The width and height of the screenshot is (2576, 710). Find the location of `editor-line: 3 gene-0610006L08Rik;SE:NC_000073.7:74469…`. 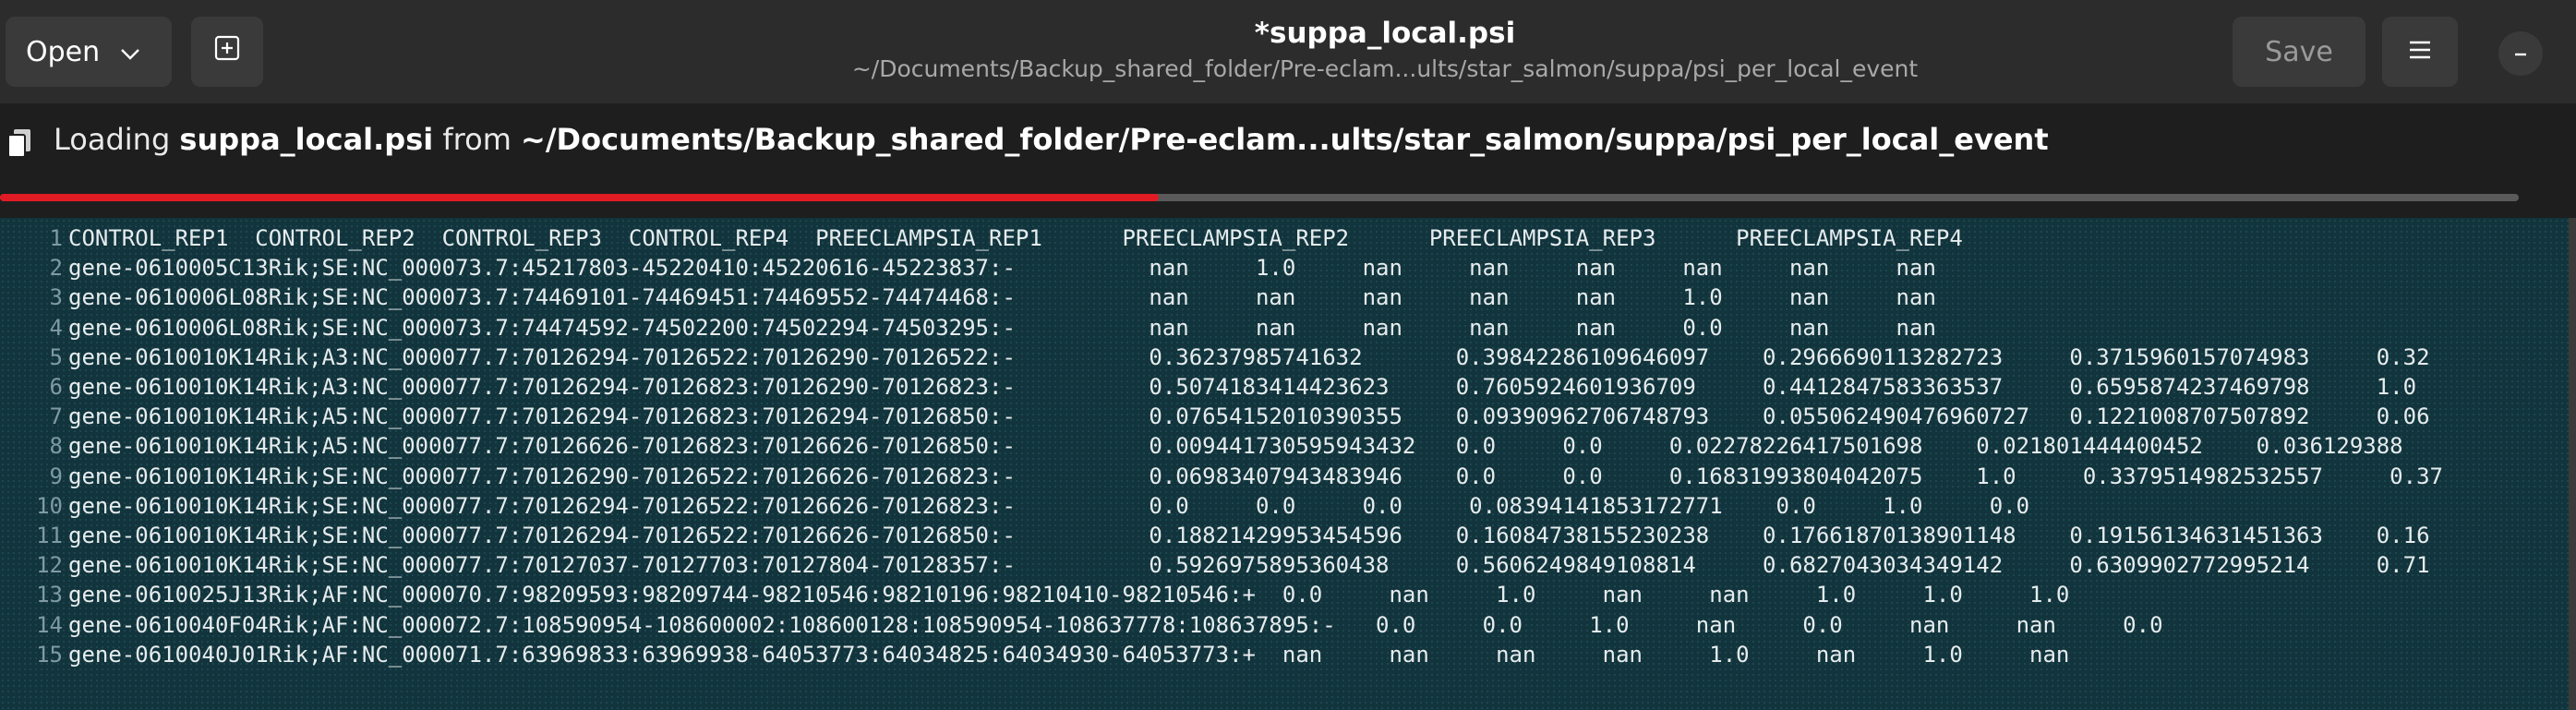

editor-line: 3 gene-0610006L08Rik;SE:NC_000073.7:74469… is located at coordinates (968, 297).